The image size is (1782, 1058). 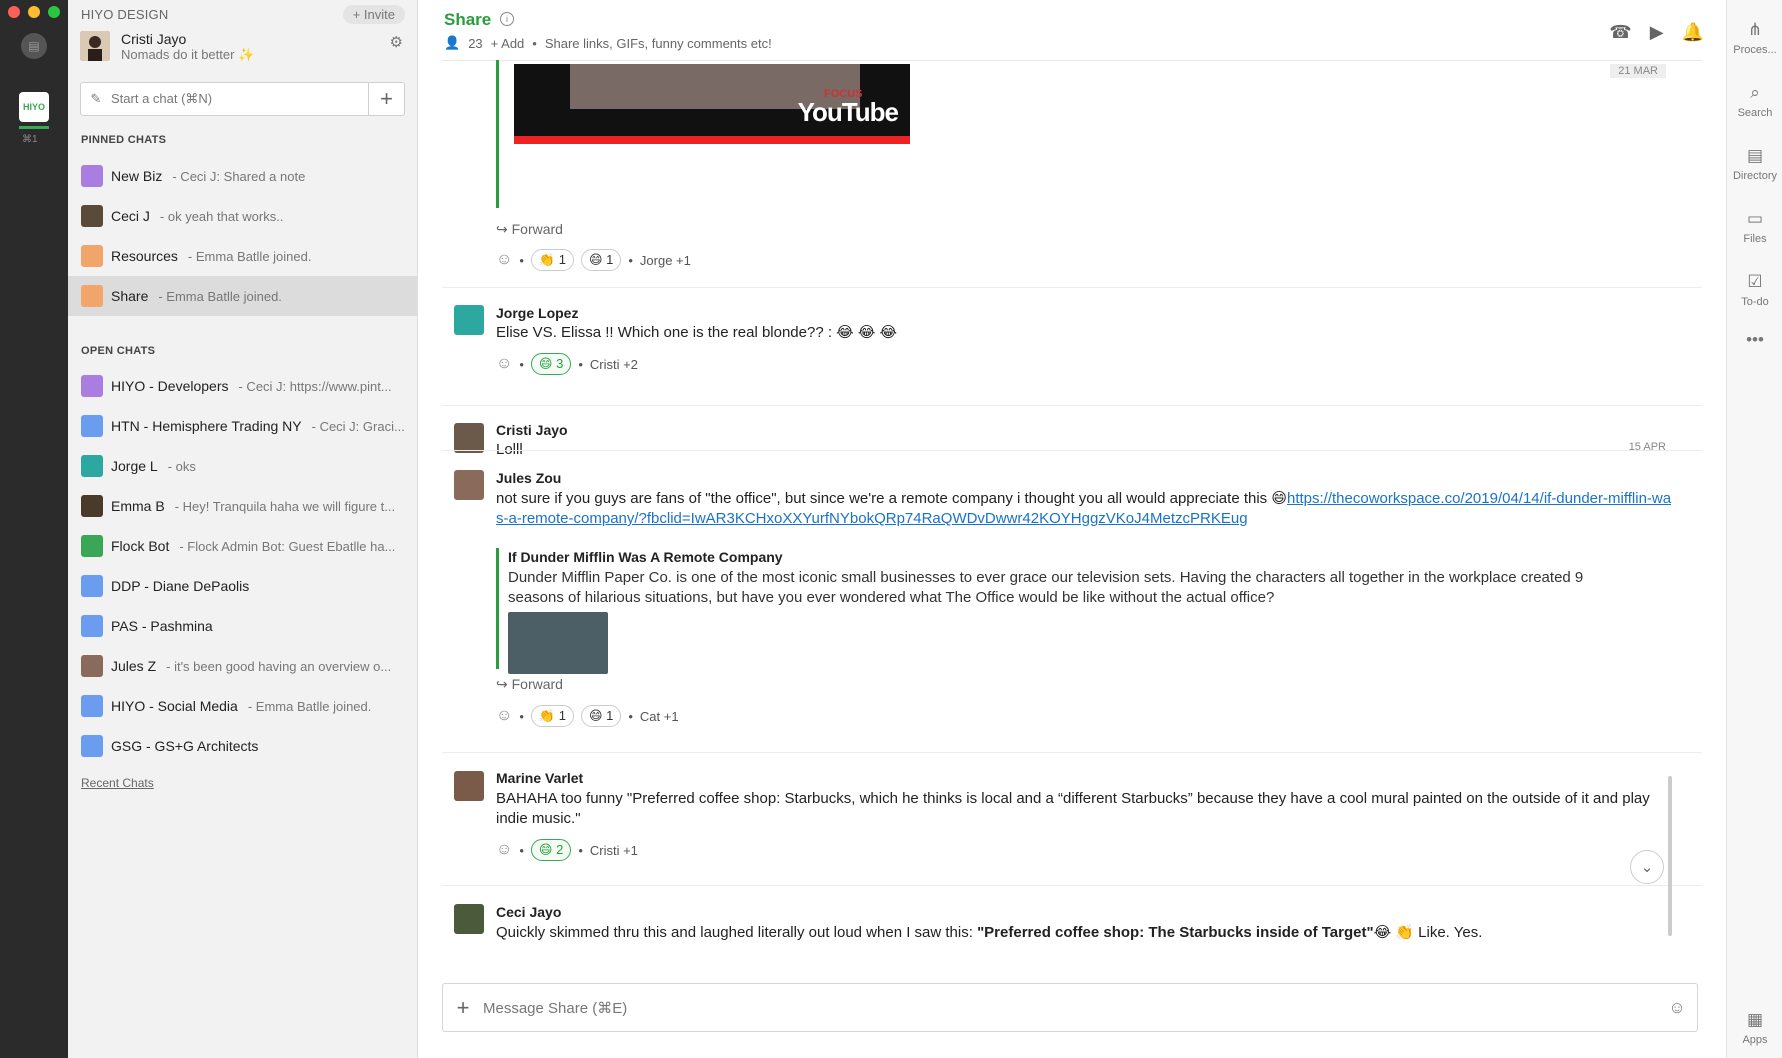 I want to click on files-app: ▭ Files, so click(x=1754, y=227).